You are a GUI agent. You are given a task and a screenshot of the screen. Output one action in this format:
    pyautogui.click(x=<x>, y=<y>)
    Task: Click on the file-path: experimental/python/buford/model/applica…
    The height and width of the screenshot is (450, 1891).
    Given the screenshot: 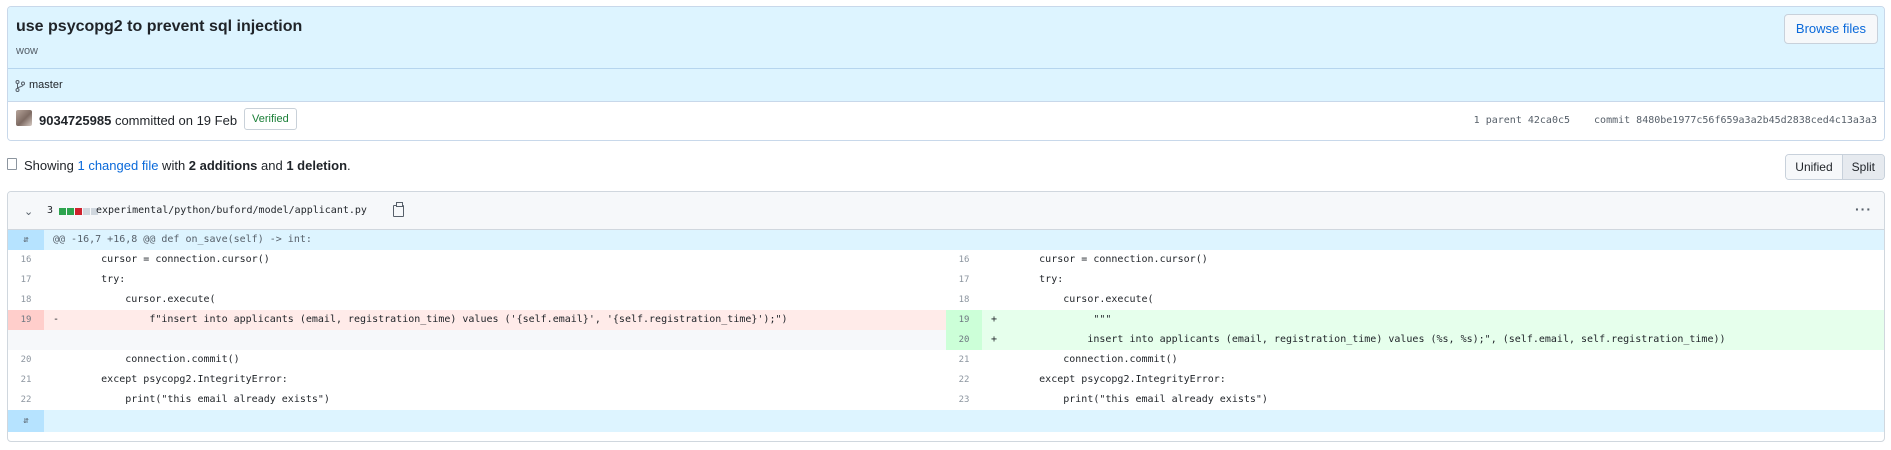 What is the action you would take?
    pyautogui.click(x=231, y=210)
    